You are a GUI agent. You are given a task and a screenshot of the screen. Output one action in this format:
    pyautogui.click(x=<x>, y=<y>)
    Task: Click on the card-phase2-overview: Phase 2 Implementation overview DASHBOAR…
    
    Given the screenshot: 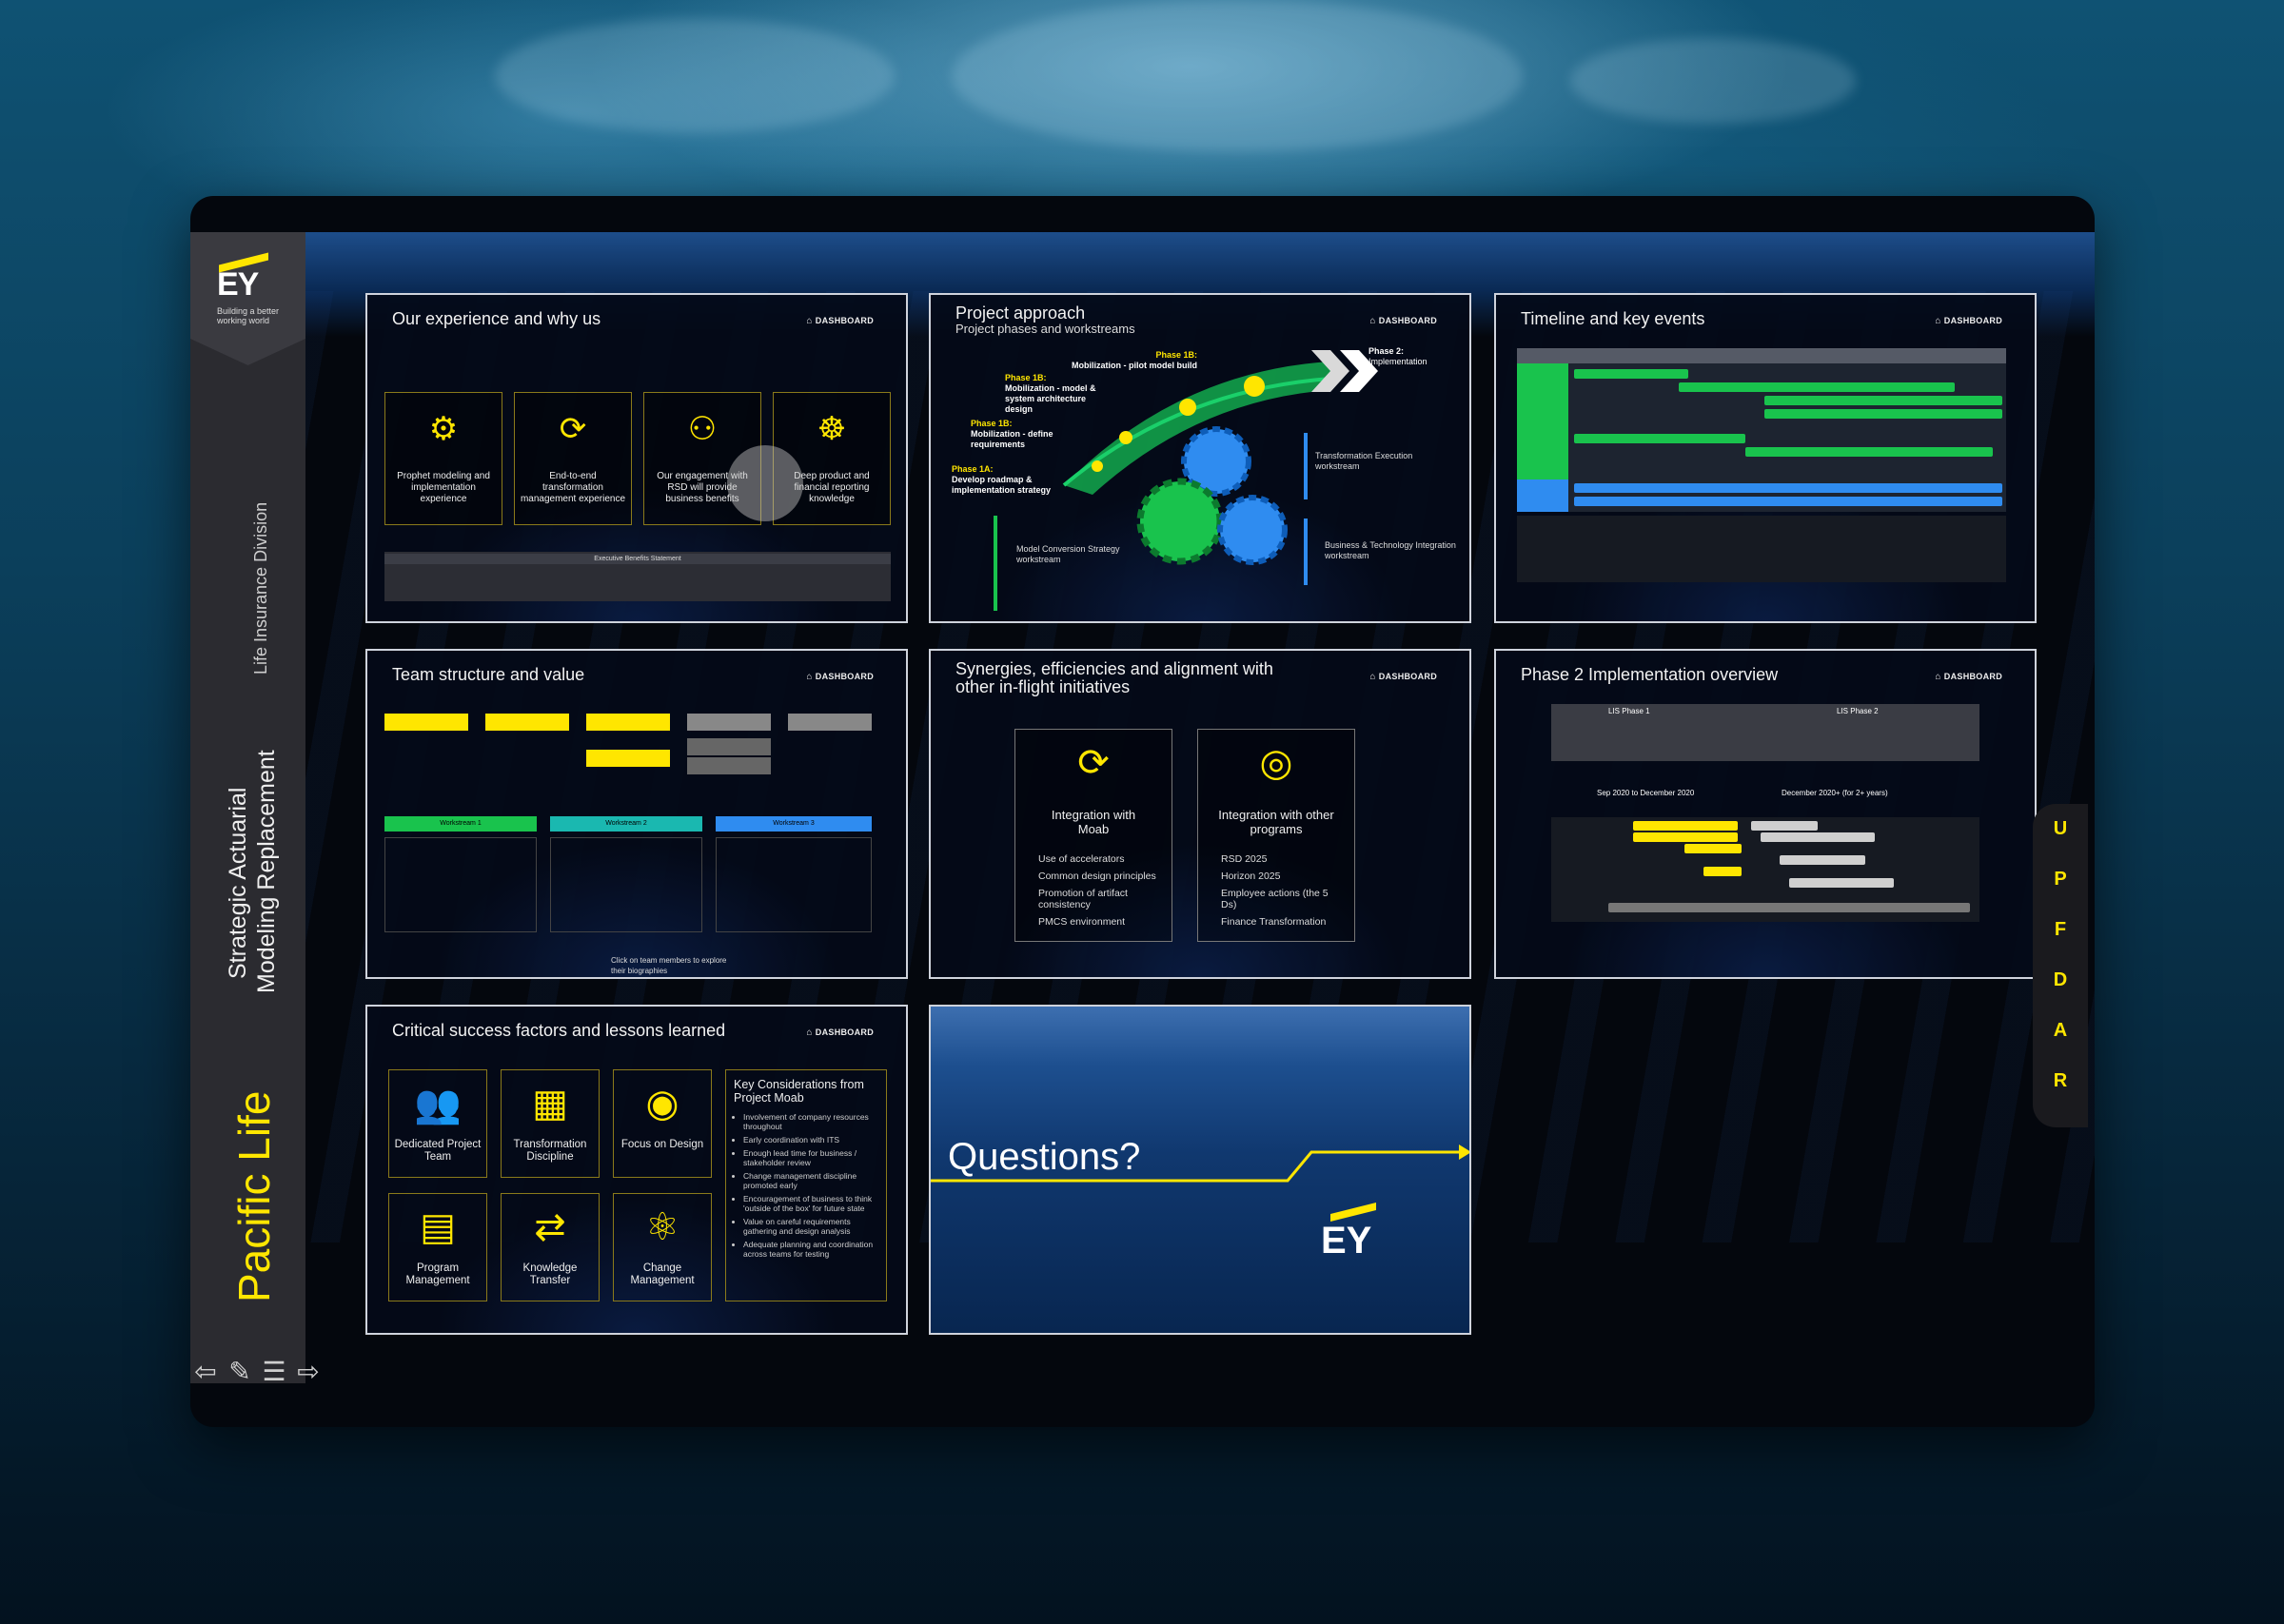 What is the action you would take?
    pyautogui.click(x=1765, y=814)
    